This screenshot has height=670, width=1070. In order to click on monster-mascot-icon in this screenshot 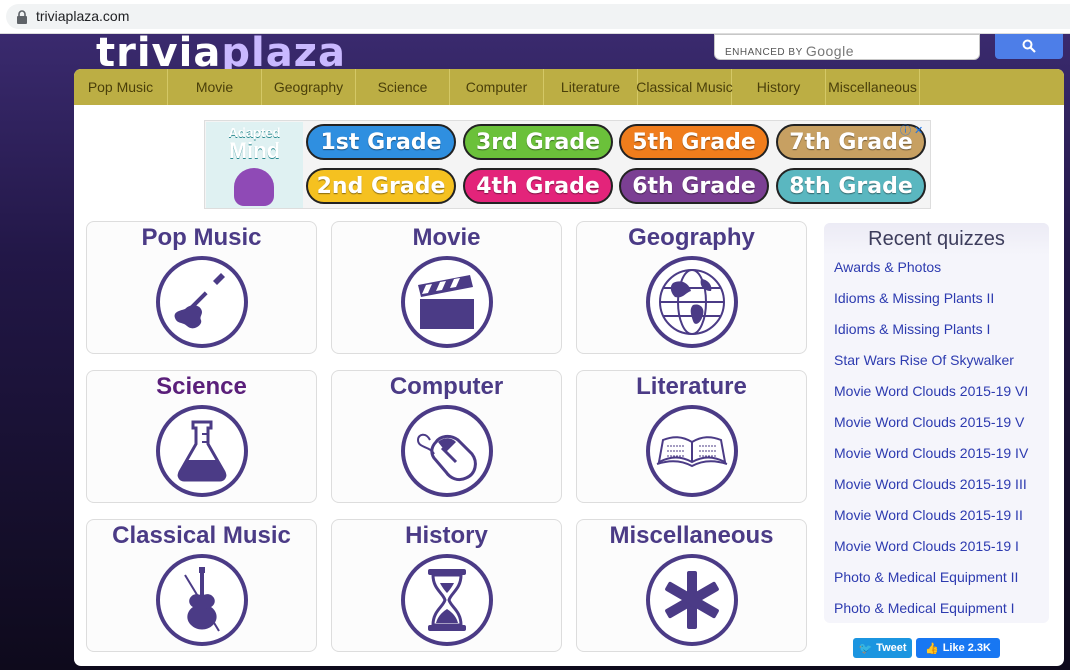, I will do `click(254, 187)`.